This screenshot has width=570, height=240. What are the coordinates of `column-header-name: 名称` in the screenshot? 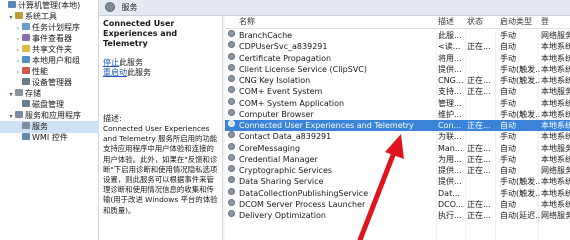 It's located at (247, 22).